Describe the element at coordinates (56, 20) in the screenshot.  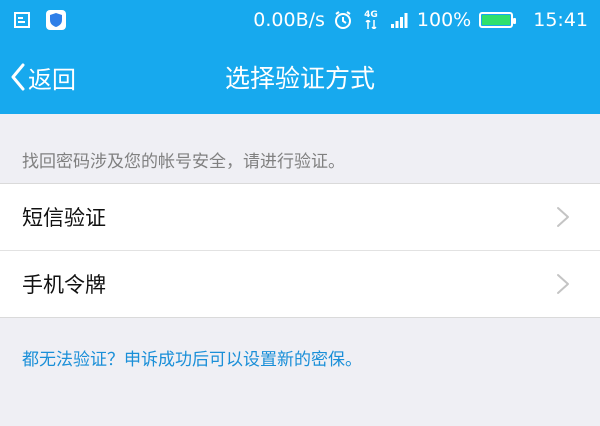
I see `shield-app-icon` at that location.